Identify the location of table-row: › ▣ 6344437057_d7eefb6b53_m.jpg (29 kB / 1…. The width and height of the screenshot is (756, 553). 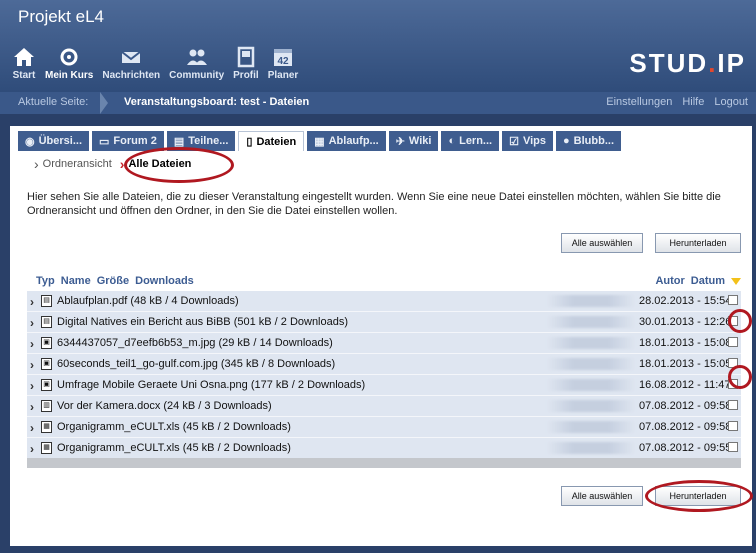
(384, 343).